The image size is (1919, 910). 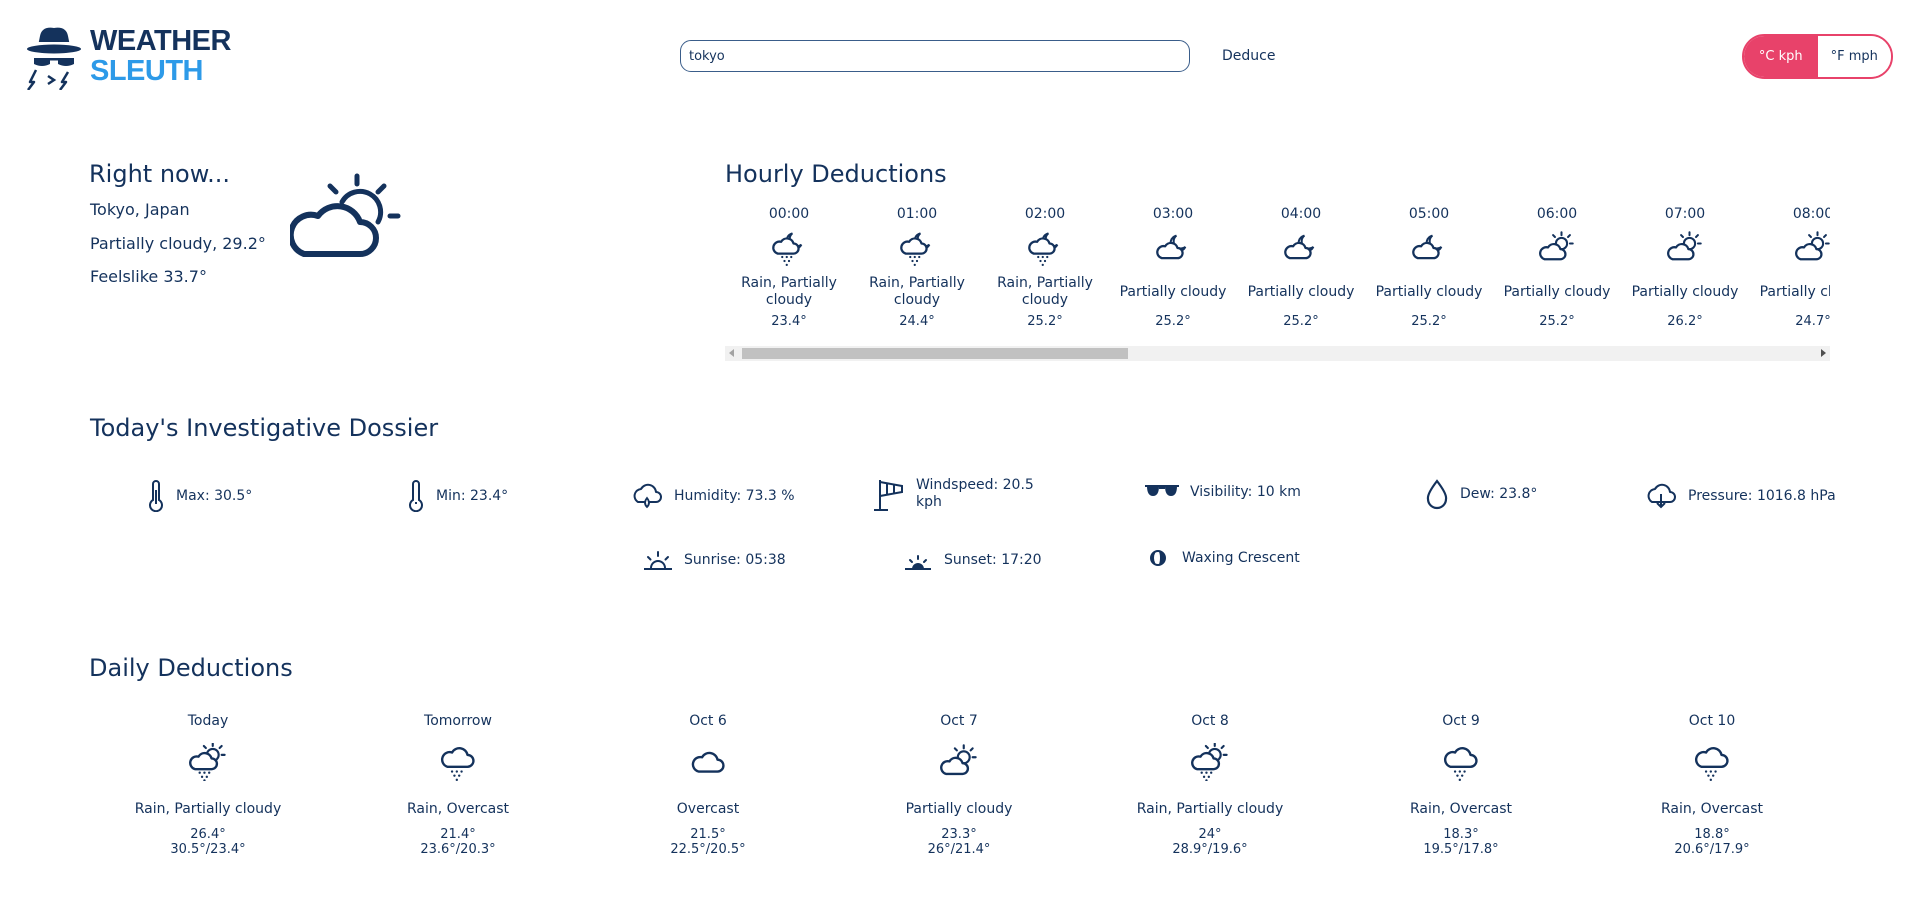 I want to click on stat-windspeed: Windspeed: 20.5 kph, so click(x=967, y=494).